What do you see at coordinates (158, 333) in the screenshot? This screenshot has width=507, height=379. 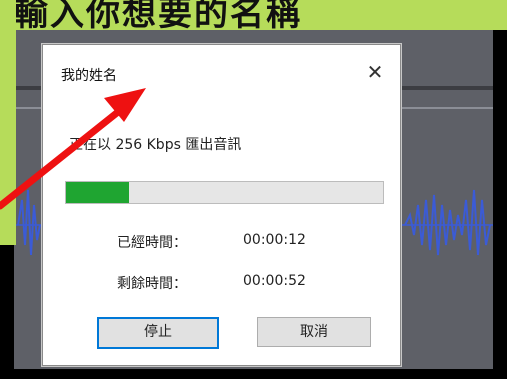 I see `stop-button: 停止` at bounding box center [158, 333].